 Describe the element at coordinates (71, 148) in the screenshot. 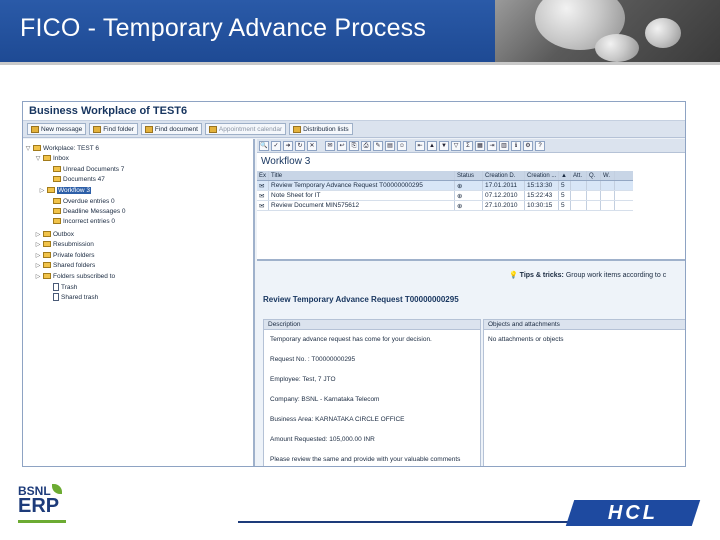

I see `tree-item-label: Workplace: TEST 6` at that location.